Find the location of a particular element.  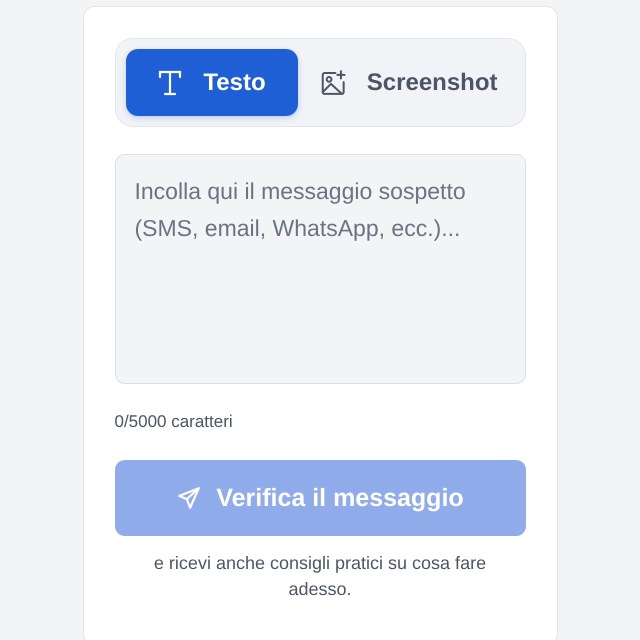

text-icon is located at coordinates (170, 82).